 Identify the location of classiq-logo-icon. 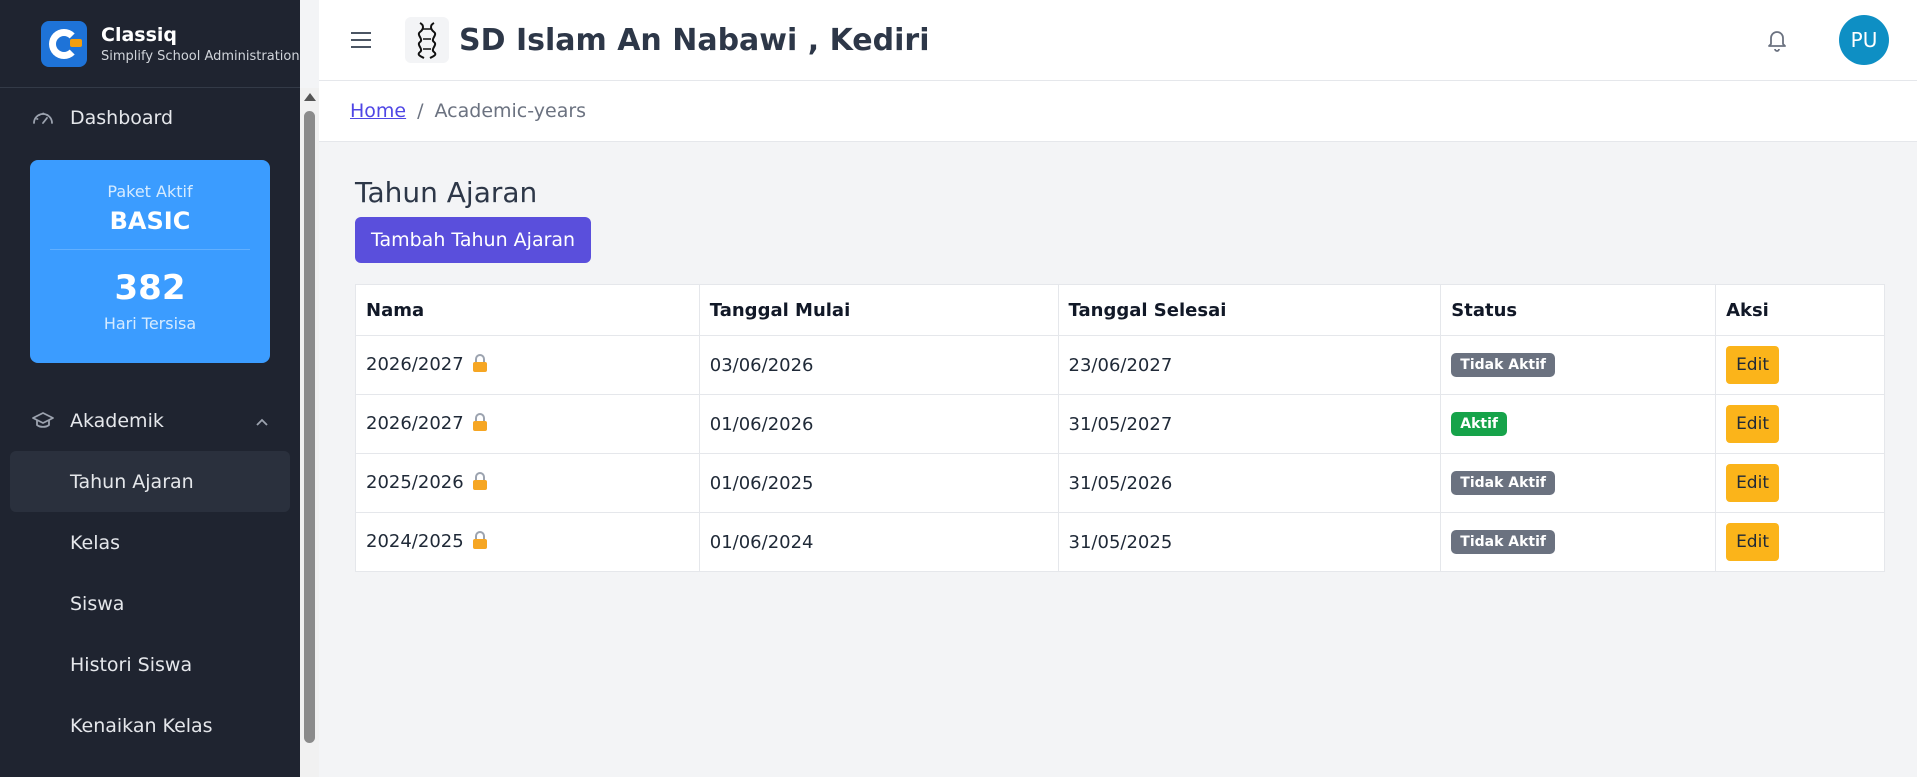
(64, 43).